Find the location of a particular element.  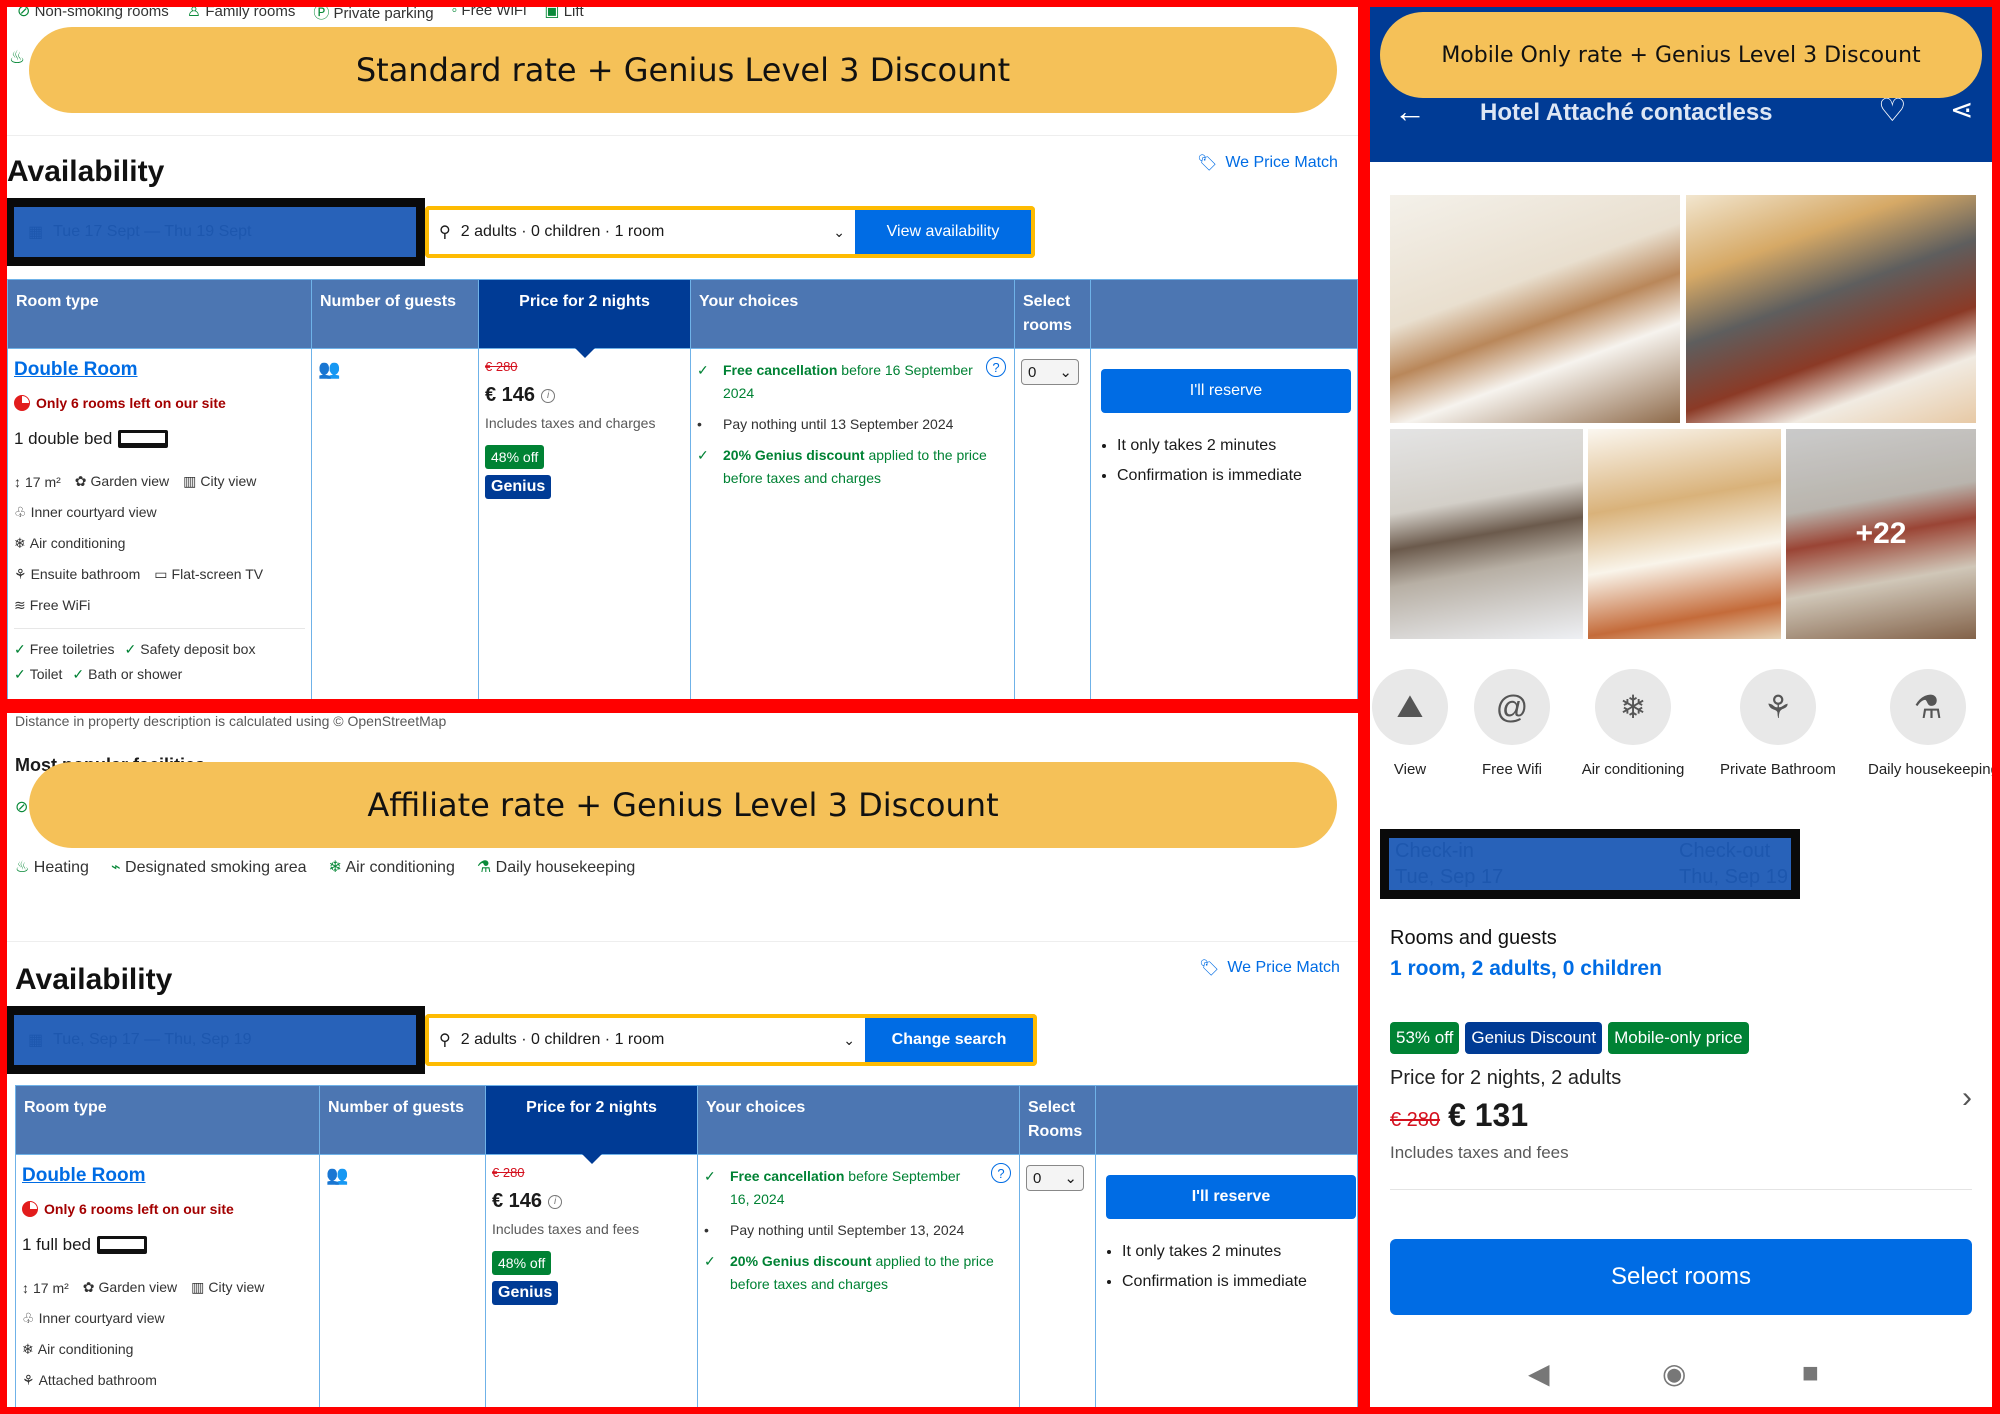

lift-icon: ▣ is located at coordinates (552, 13).